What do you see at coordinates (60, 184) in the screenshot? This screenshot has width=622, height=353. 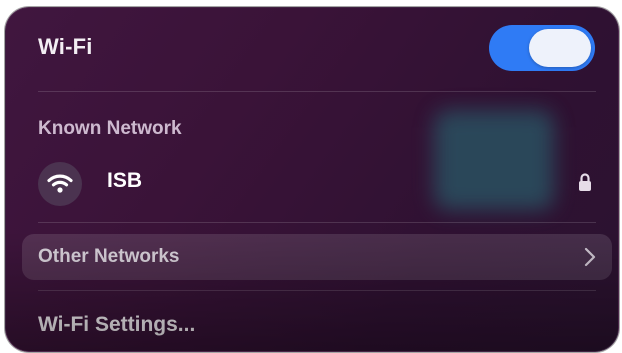 I see `wifi-signal-icon` at bounding box center [60, 184].